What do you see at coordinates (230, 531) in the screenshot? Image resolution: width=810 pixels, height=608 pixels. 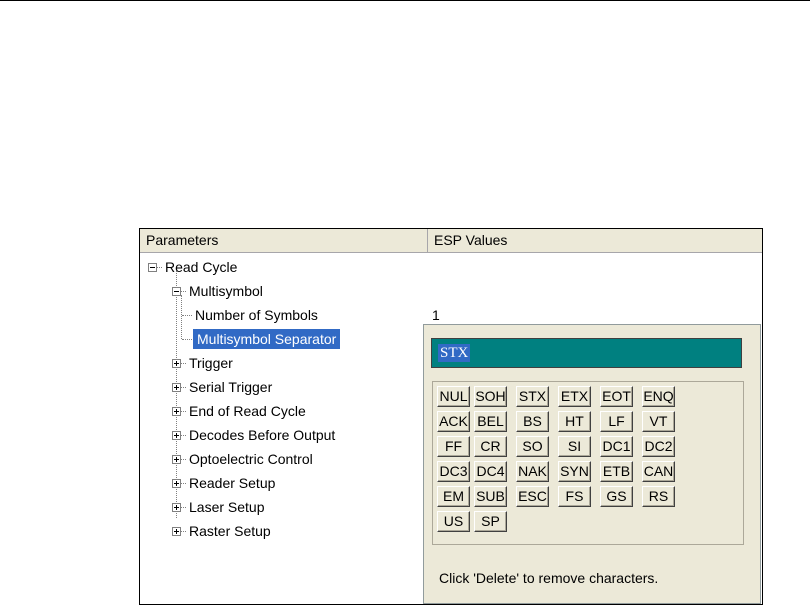 I see `tree-label: Raster Setup` at bounding box center [230, 531].